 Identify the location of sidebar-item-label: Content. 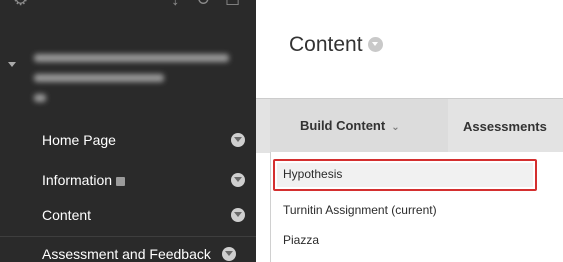
(67, 215).